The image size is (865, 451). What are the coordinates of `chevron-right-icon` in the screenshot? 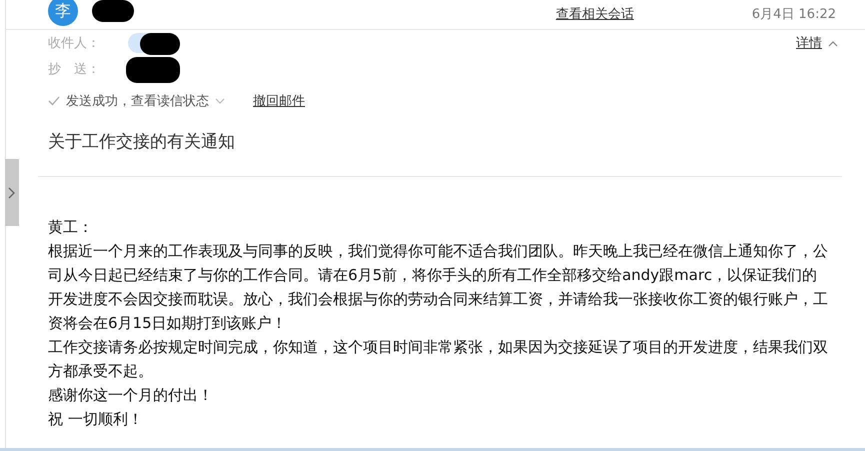 It's located at (12, 192).